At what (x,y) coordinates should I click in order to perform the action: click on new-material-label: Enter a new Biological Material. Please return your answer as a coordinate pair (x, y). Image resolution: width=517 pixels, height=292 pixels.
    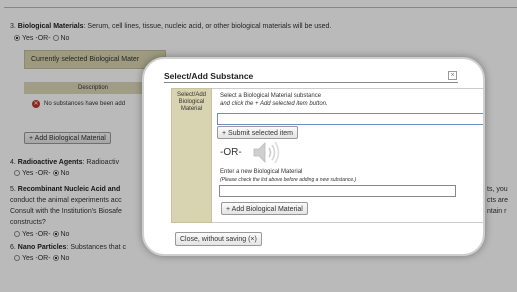
    Looking at the image, I should click on (261, 172).